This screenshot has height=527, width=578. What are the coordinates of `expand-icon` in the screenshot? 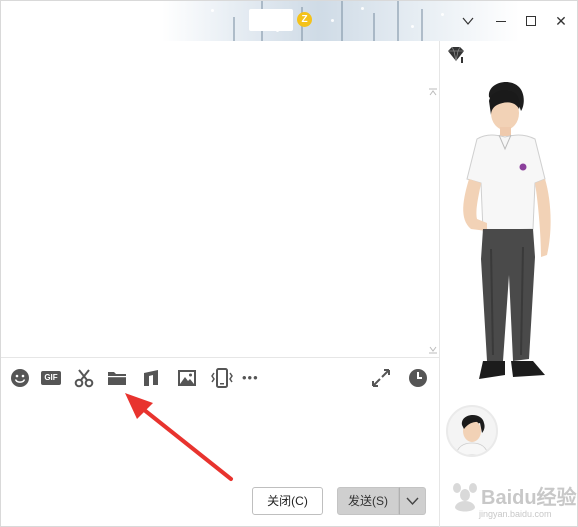 It's located at (381, 378).